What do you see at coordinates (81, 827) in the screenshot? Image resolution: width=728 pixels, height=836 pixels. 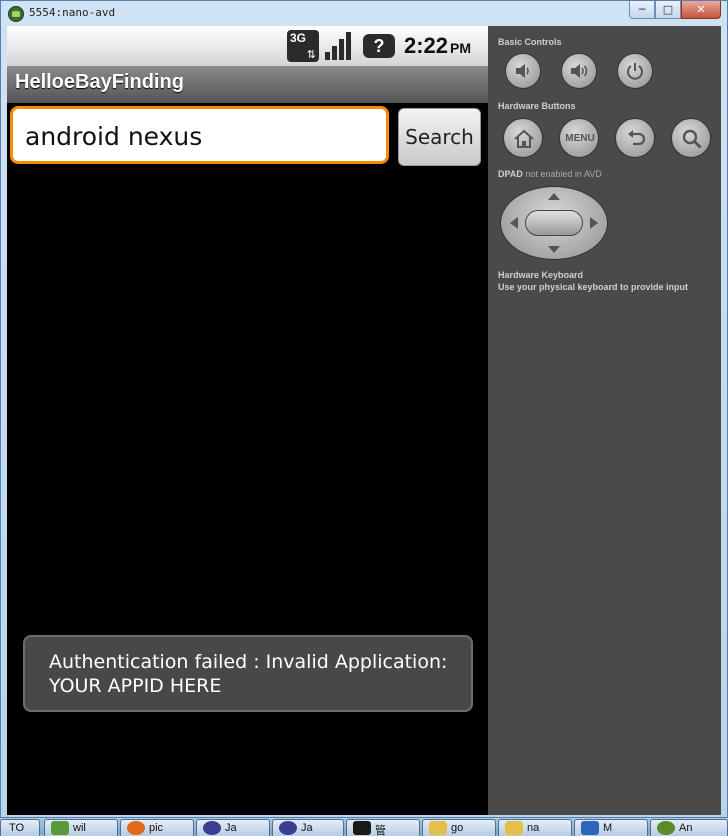 I see `taskbar-item: wil` at bounding box center [81, 827].